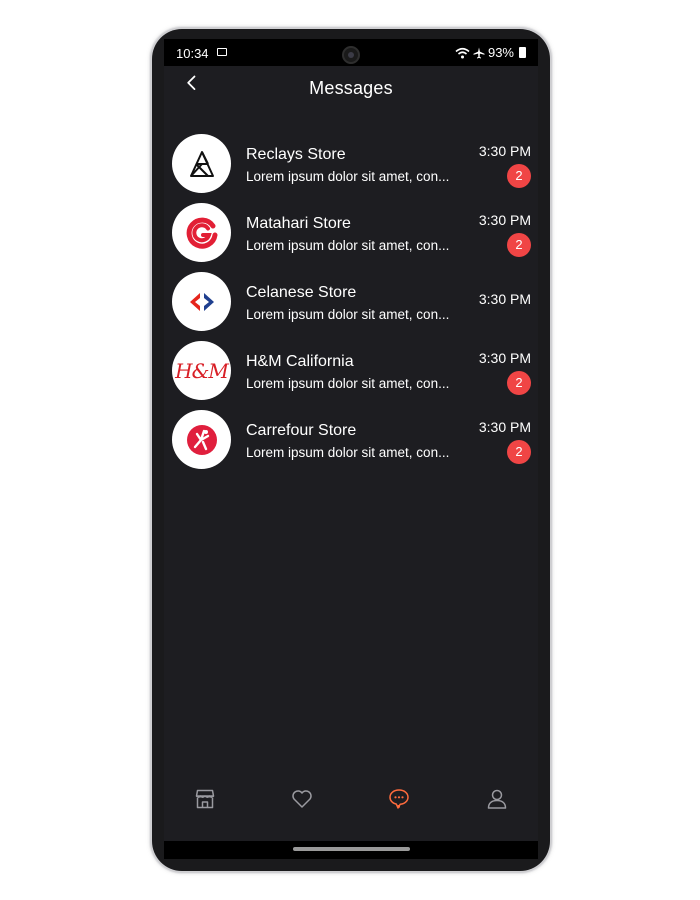  I want to click on status-icons: 93%, so click(490, 52).